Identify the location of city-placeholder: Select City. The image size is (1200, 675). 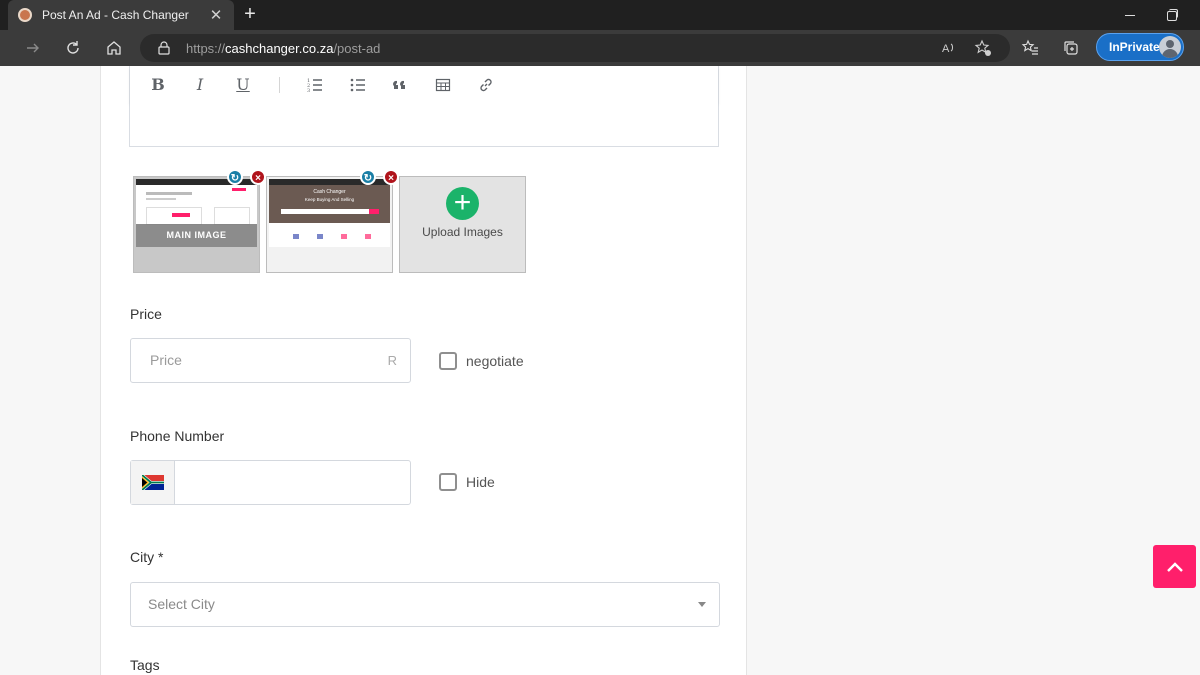
(181, 604).